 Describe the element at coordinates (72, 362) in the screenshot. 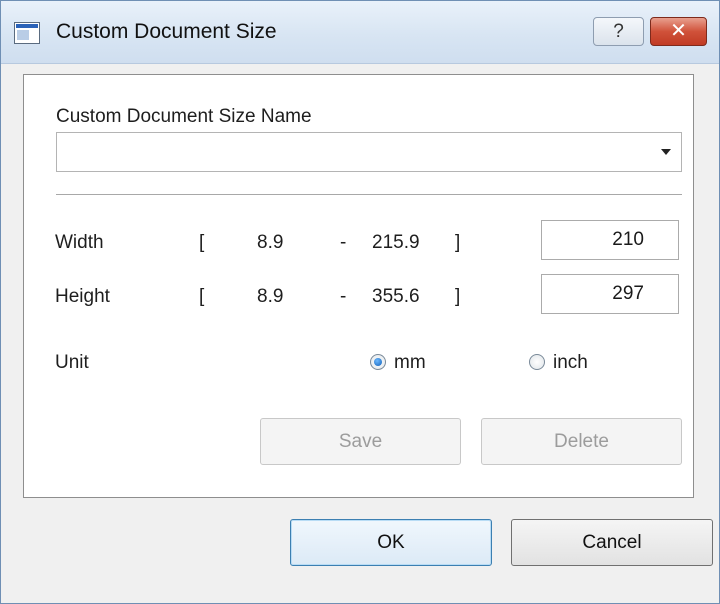

I see `unit-label: Unit` at that location.